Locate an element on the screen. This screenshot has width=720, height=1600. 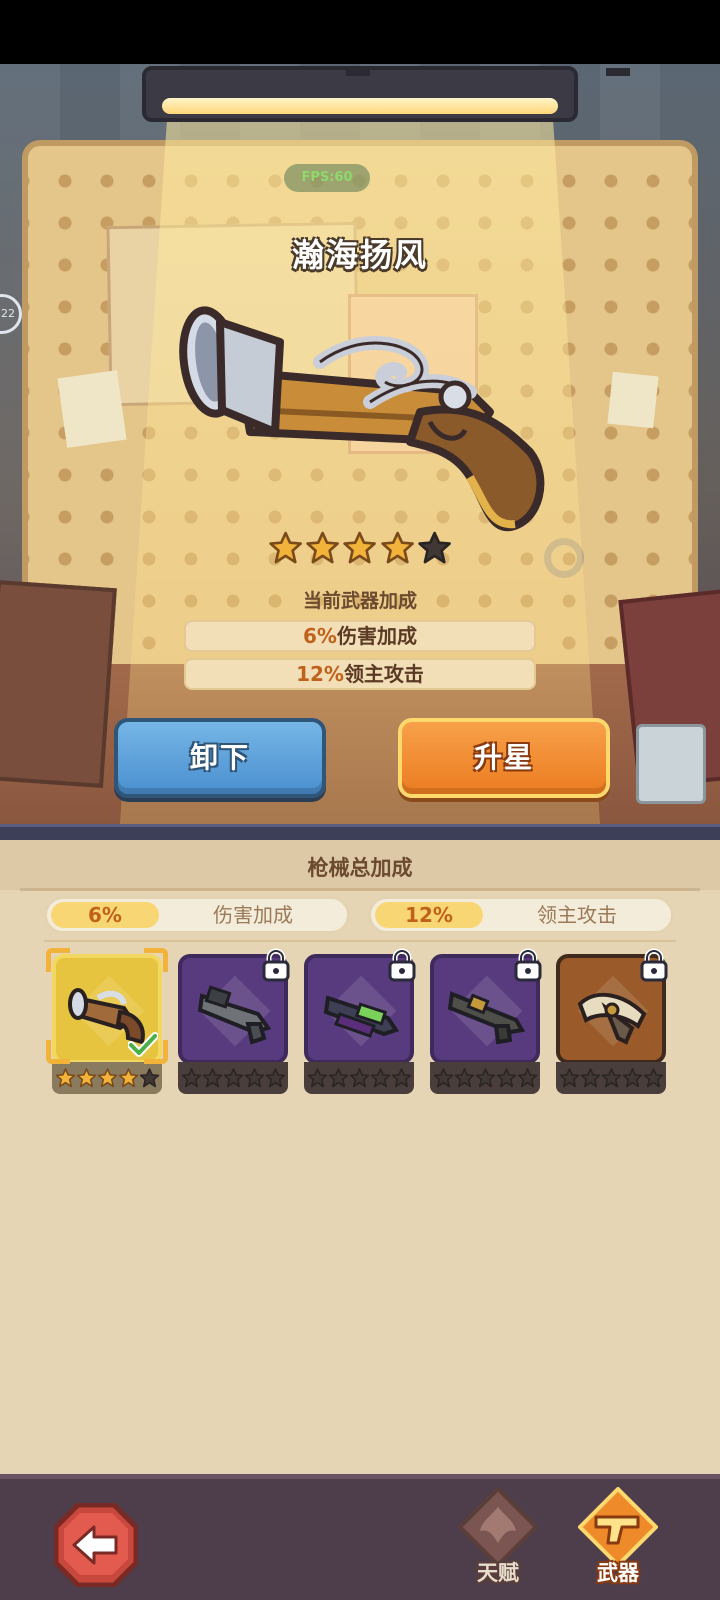
tab-weapon: 武器 is located at coordinates (618, 1543).